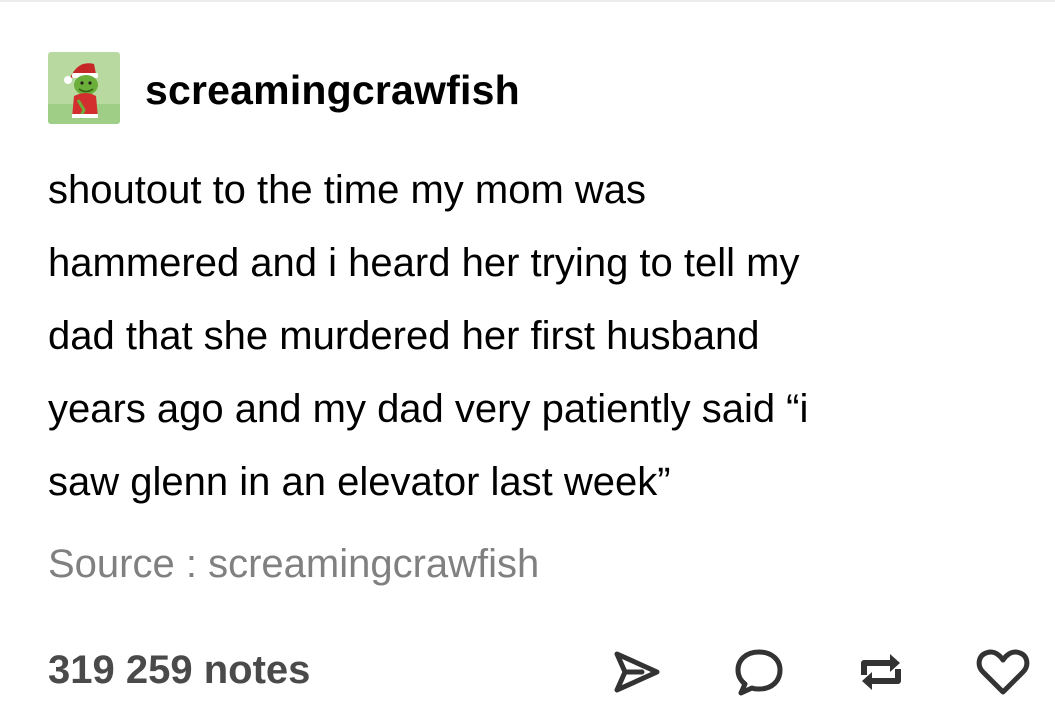 The height and width of the screenshot is (728, 1055). I want to click on notes-count: 319 259 notes, so click(179, 670).